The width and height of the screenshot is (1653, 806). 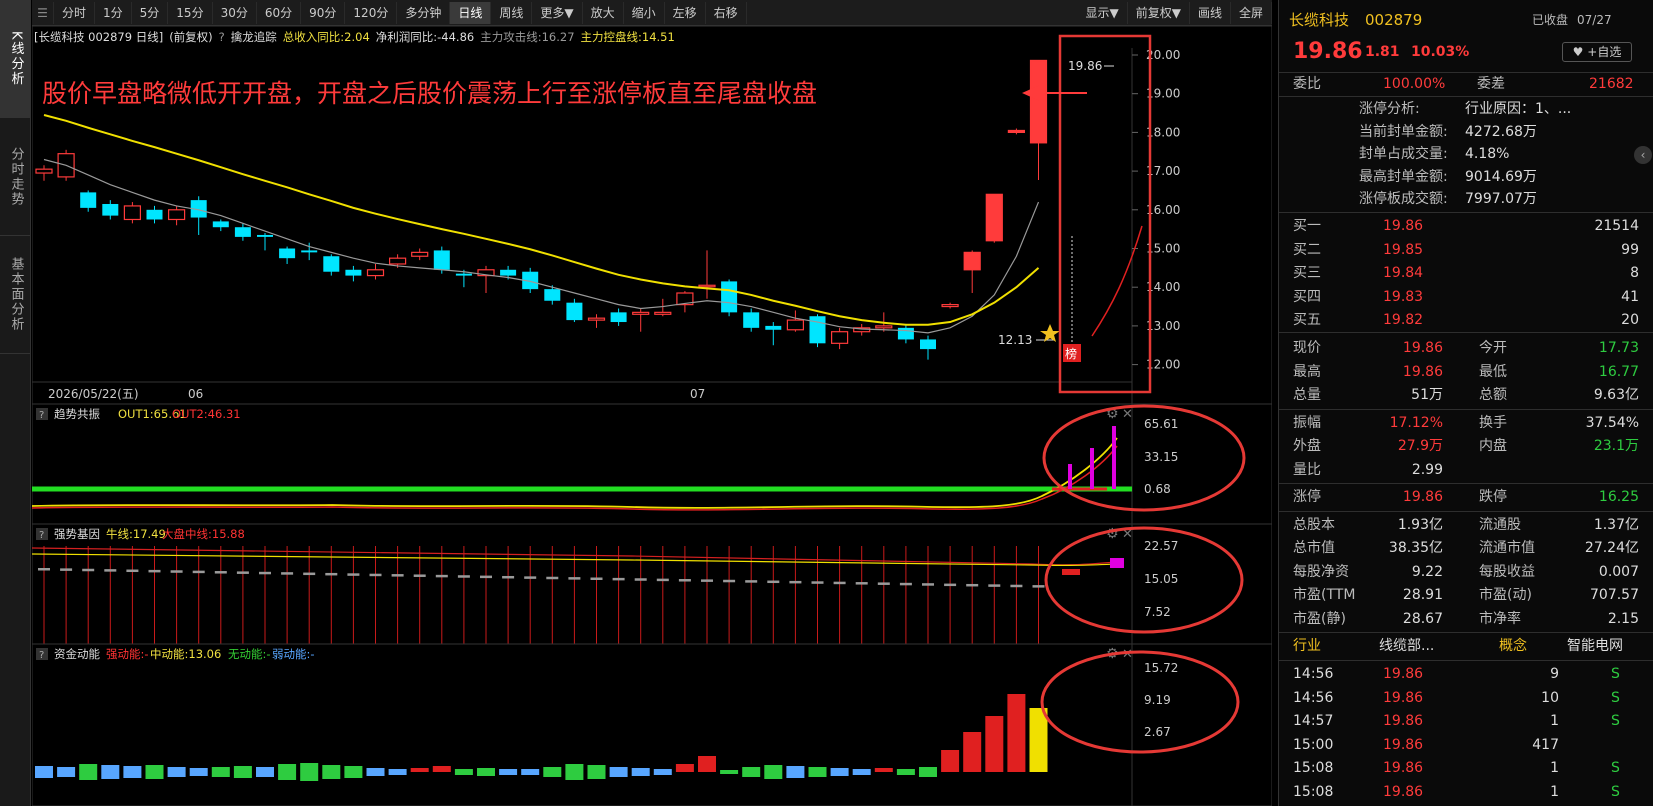 I want to click on star-icon, so click(x=1050, y=333).